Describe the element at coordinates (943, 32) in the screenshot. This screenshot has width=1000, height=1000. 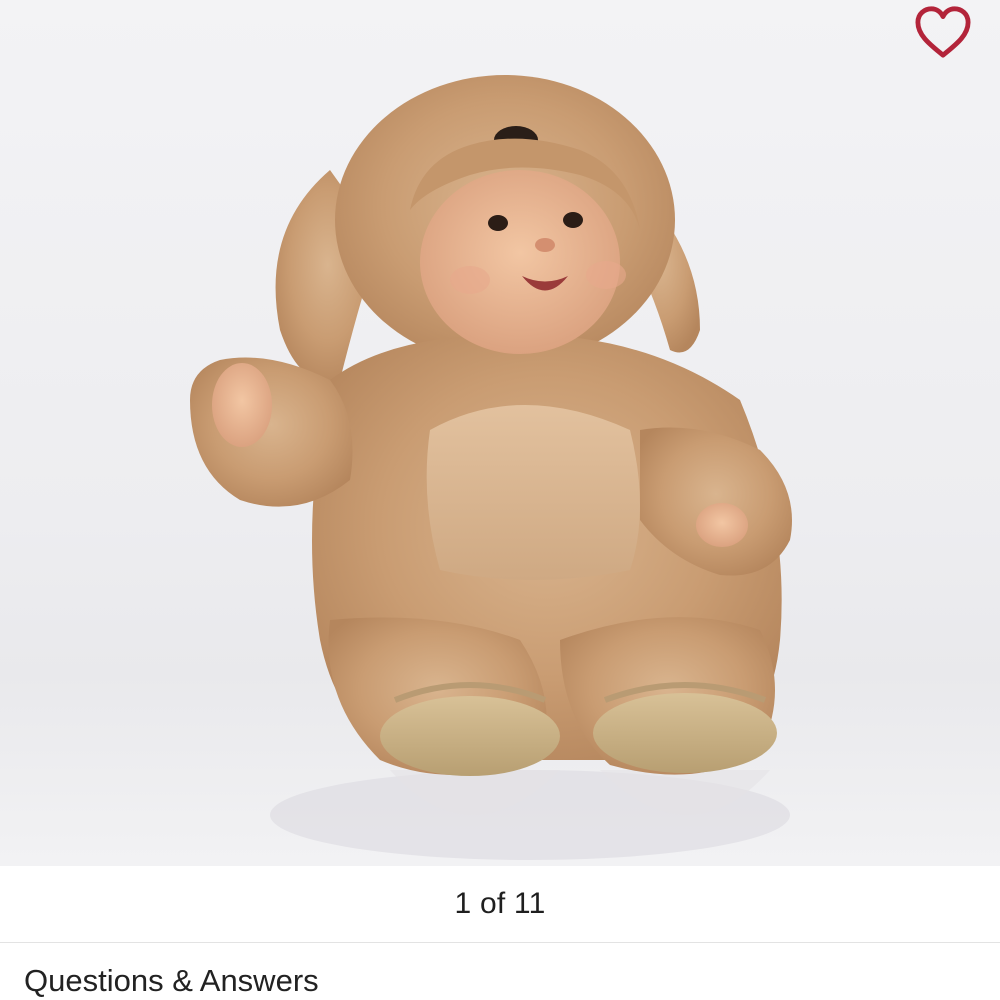
I see `heart-outline-icon` at that location.